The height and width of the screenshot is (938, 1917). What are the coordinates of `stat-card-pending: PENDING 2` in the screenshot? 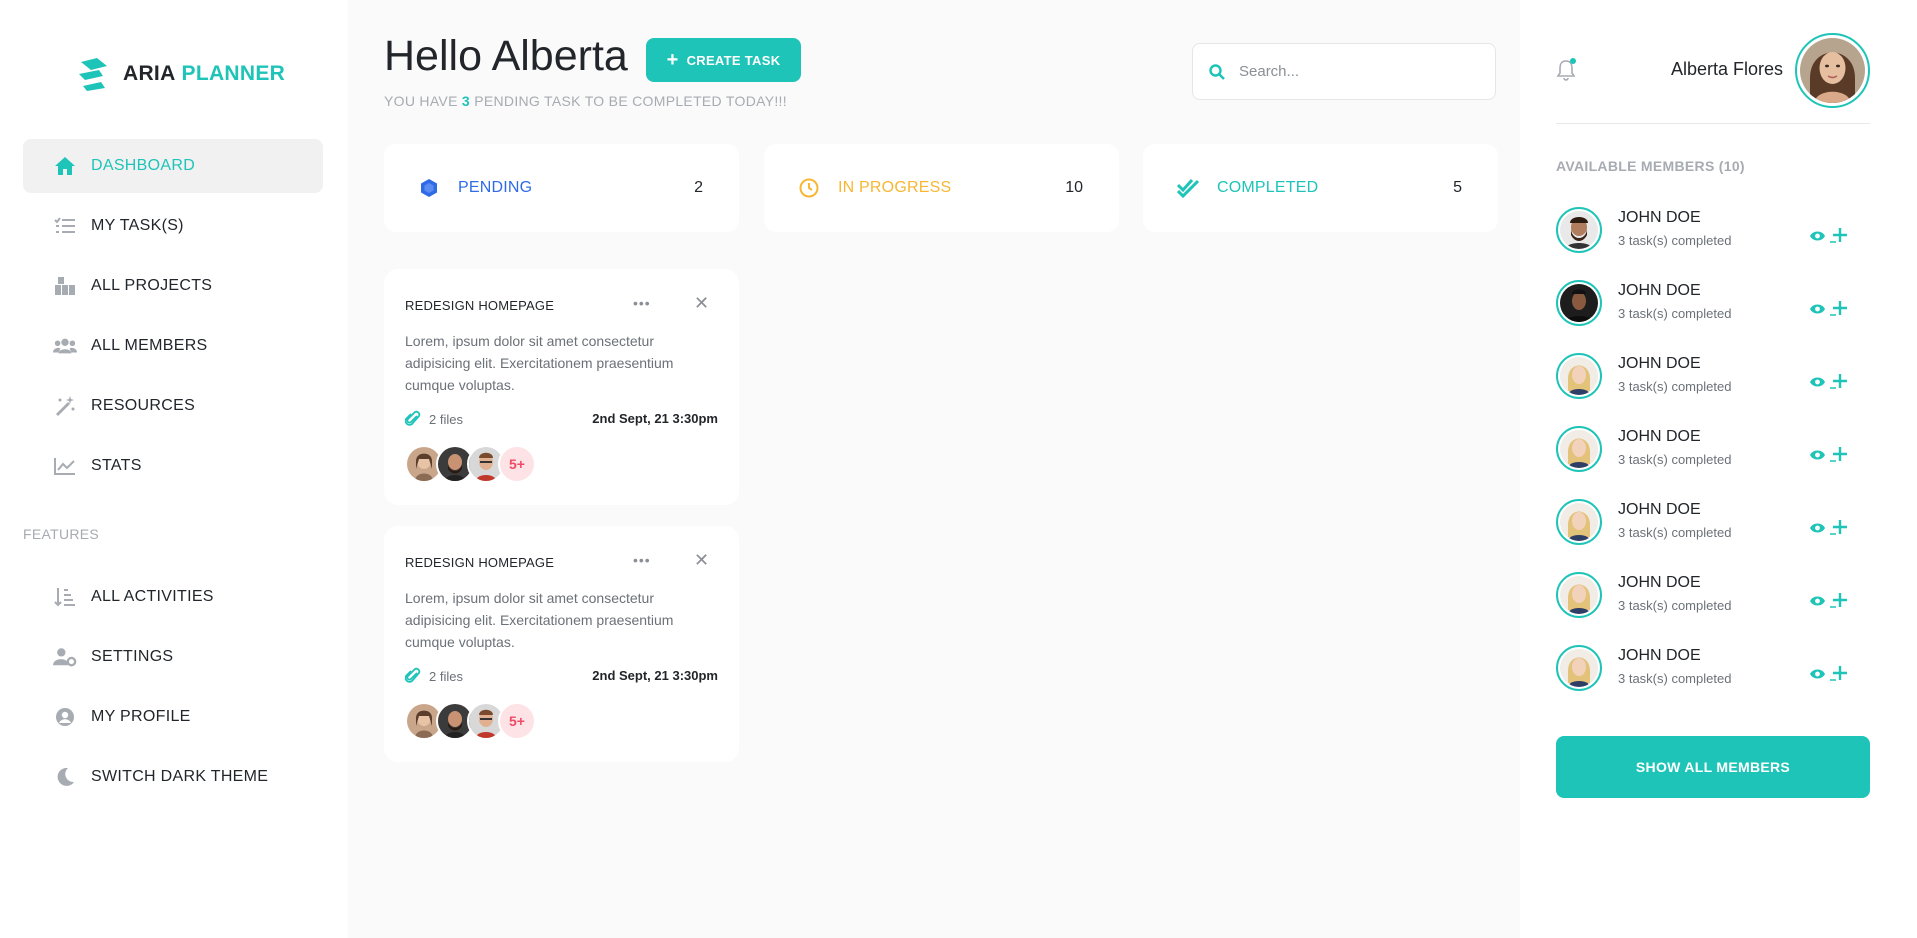 It's located at (561, 188).